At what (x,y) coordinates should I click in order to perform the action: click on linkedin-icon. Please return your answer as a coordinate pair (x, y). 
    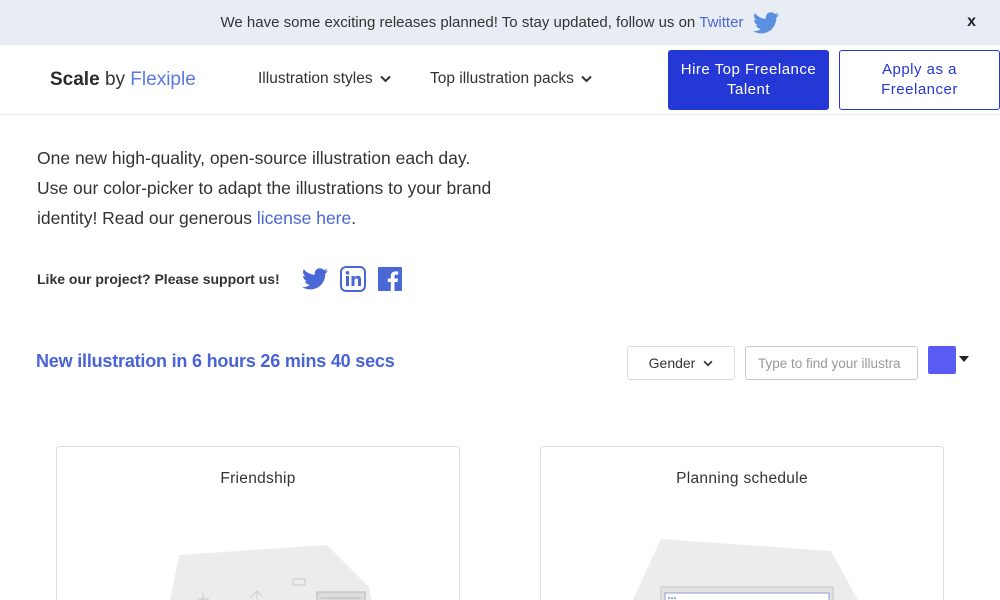
    Looking at the image, I should click on (352, 279).